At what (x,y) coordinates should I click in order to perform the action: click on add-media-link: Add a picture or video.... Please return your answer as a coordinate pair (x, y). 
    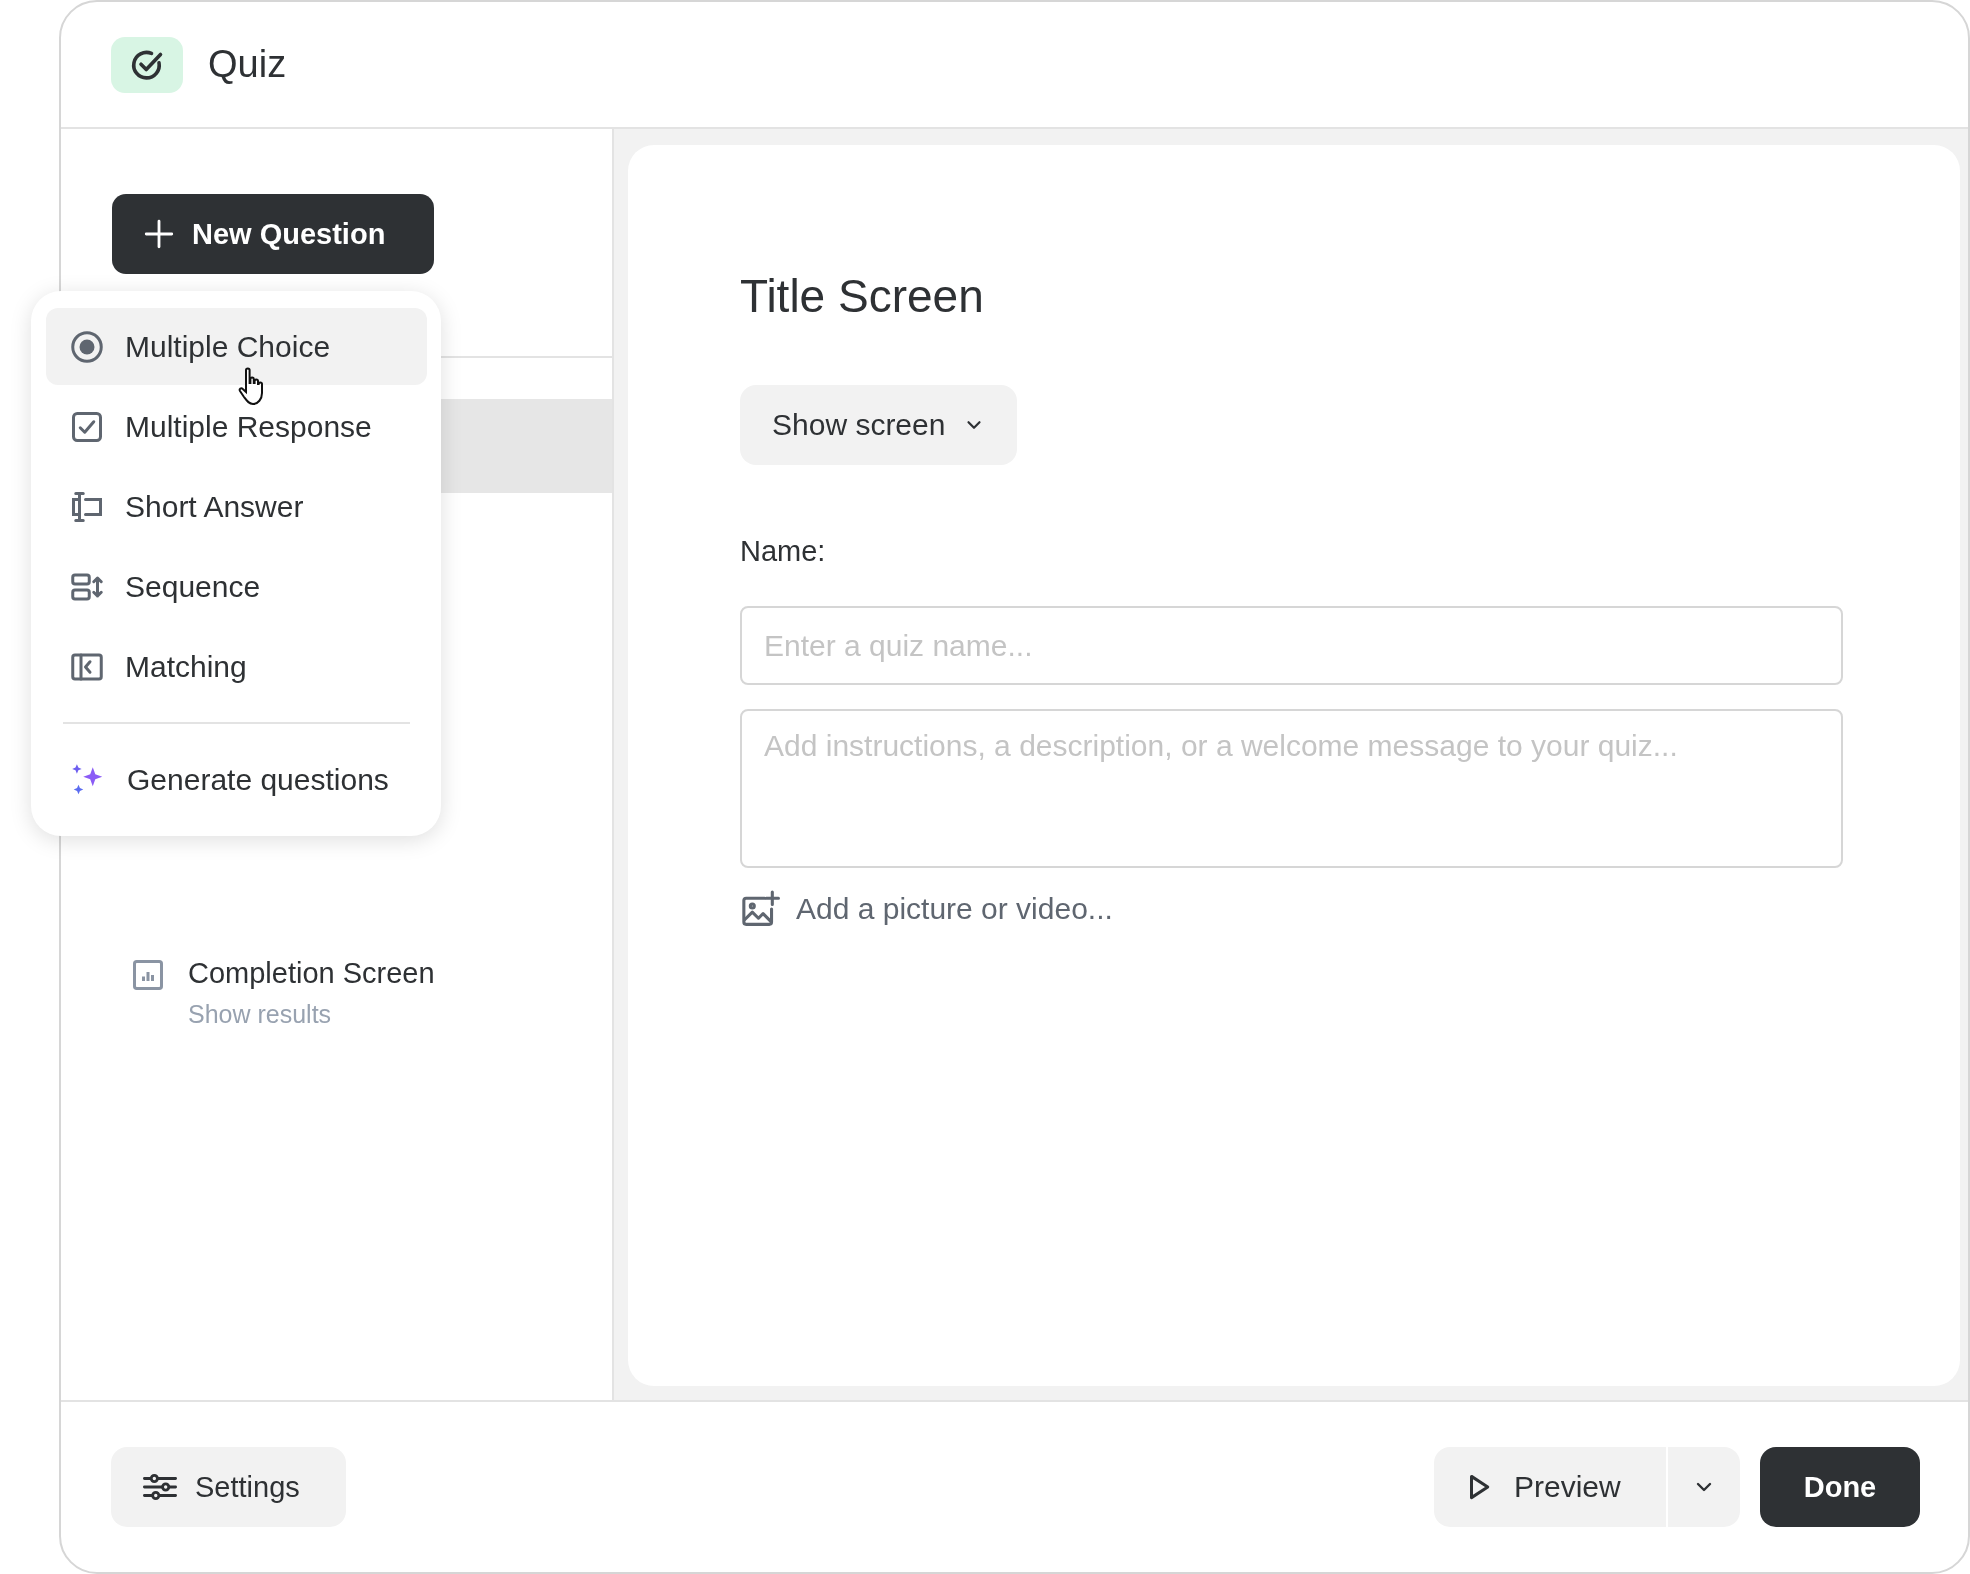
    Looking at the image, I should click on (954, 909).